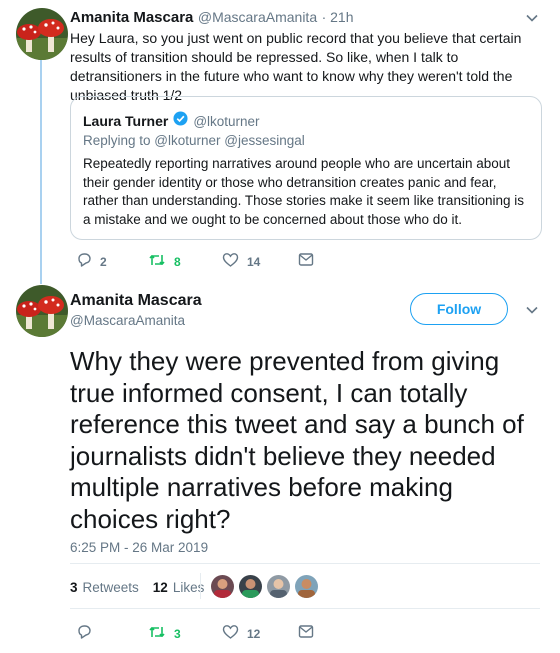  What do you see at coordinates (180, 121) in the screenshot?
I see `verified-badge-icon` at bounding box center [180, 121].